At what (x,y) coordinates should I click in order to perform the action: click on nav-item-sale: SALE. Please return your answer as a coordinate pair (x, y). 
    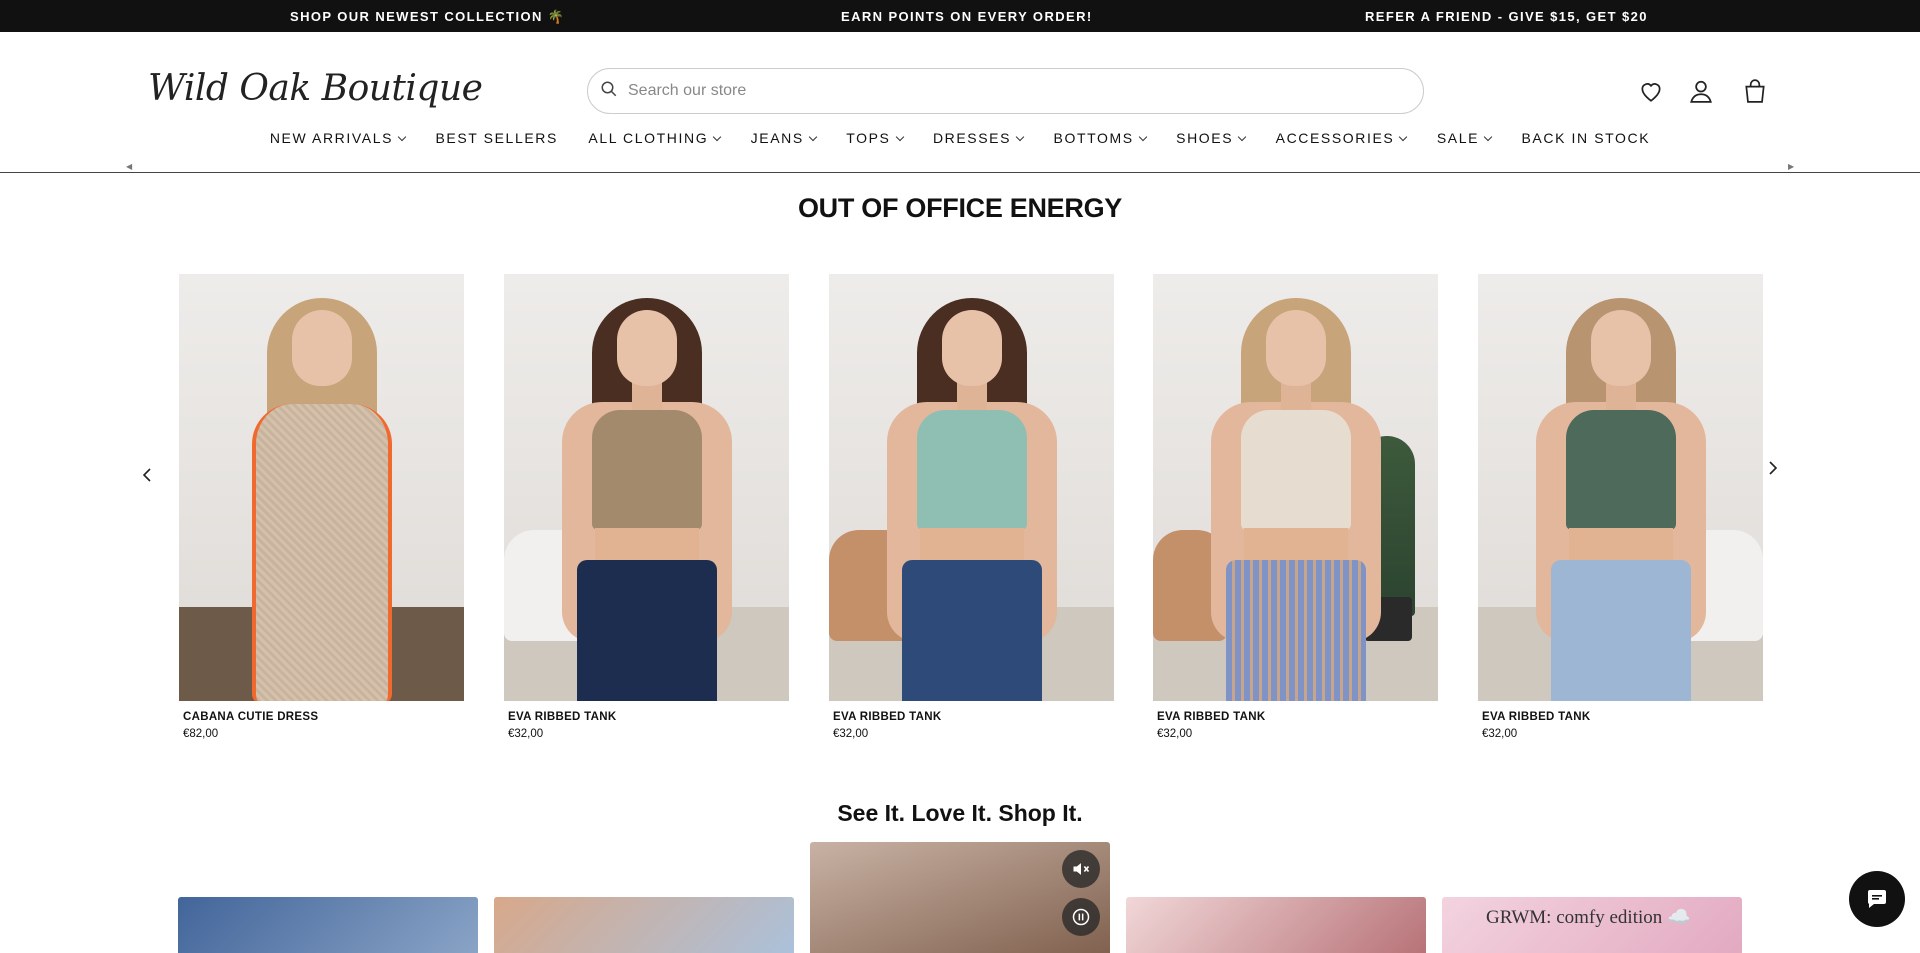
    Looking at the image, I should click on (1465, 138).